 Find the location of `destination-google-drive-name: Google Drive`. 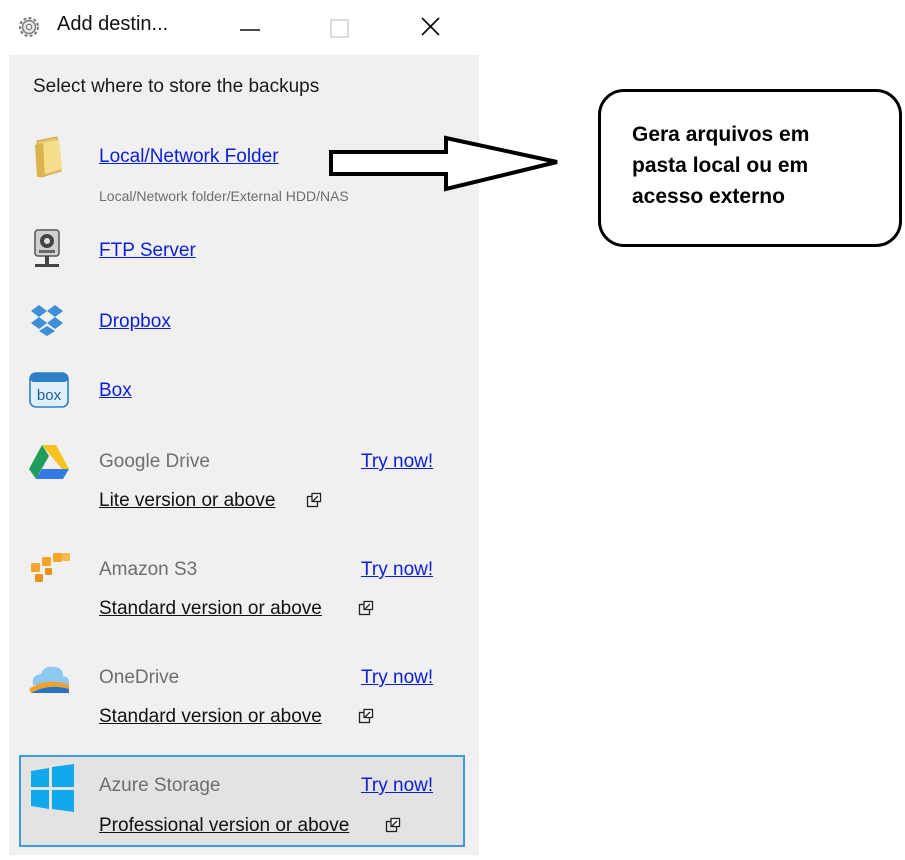

destination-google-drive-name: Google Drive is located at coordinates (154, 461).